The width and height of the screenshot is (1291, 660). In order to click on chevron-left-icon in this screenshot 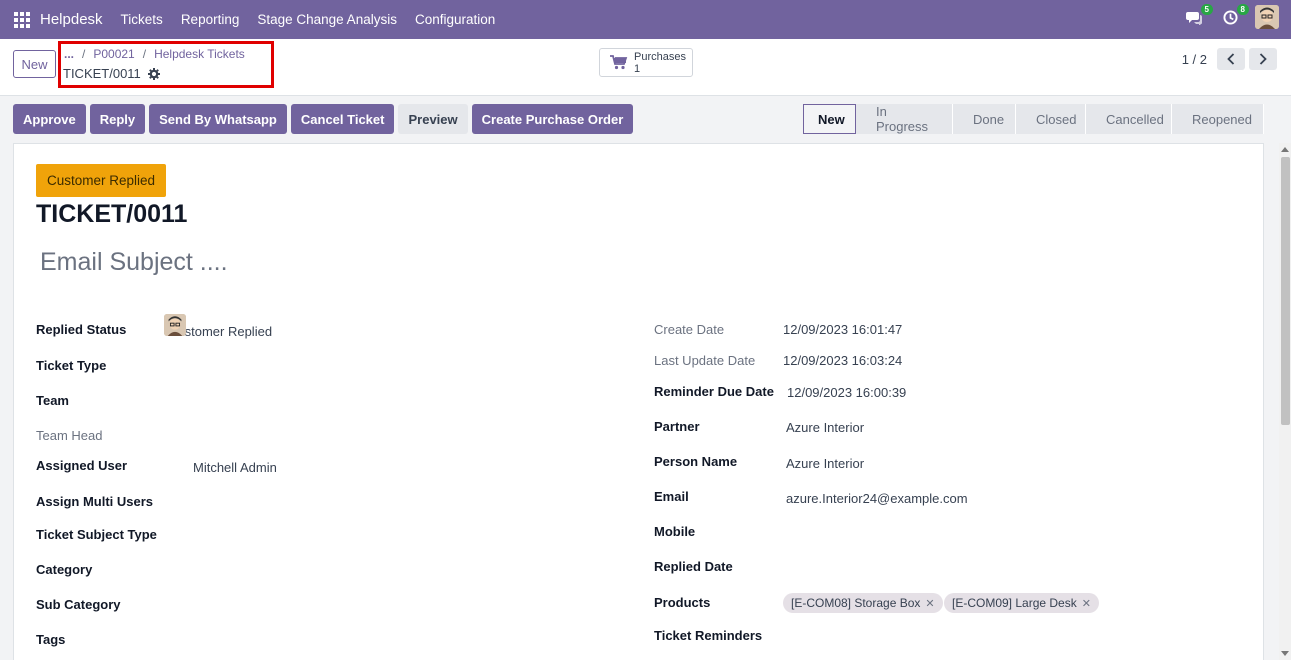, I will do `click(1231, 59)`.